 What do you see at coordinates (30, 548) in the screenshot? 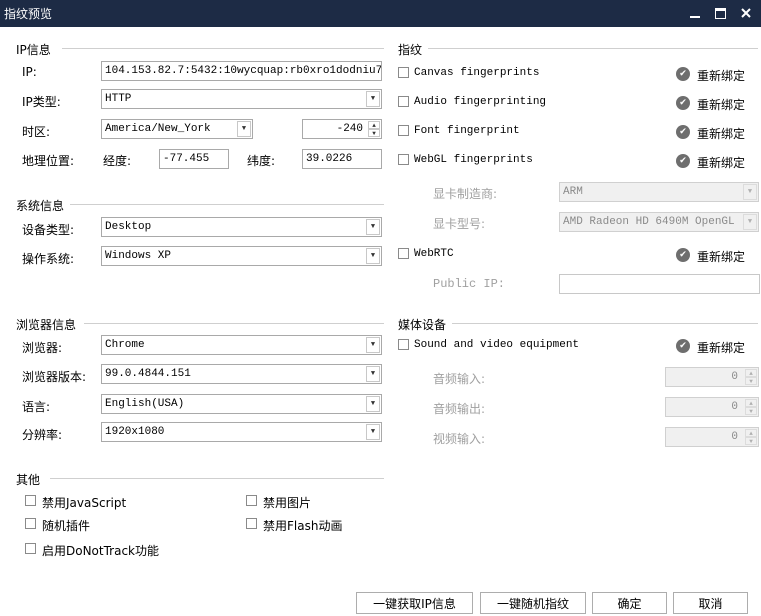
I see `dnt-checkbox` at bounding box center [30, 548].